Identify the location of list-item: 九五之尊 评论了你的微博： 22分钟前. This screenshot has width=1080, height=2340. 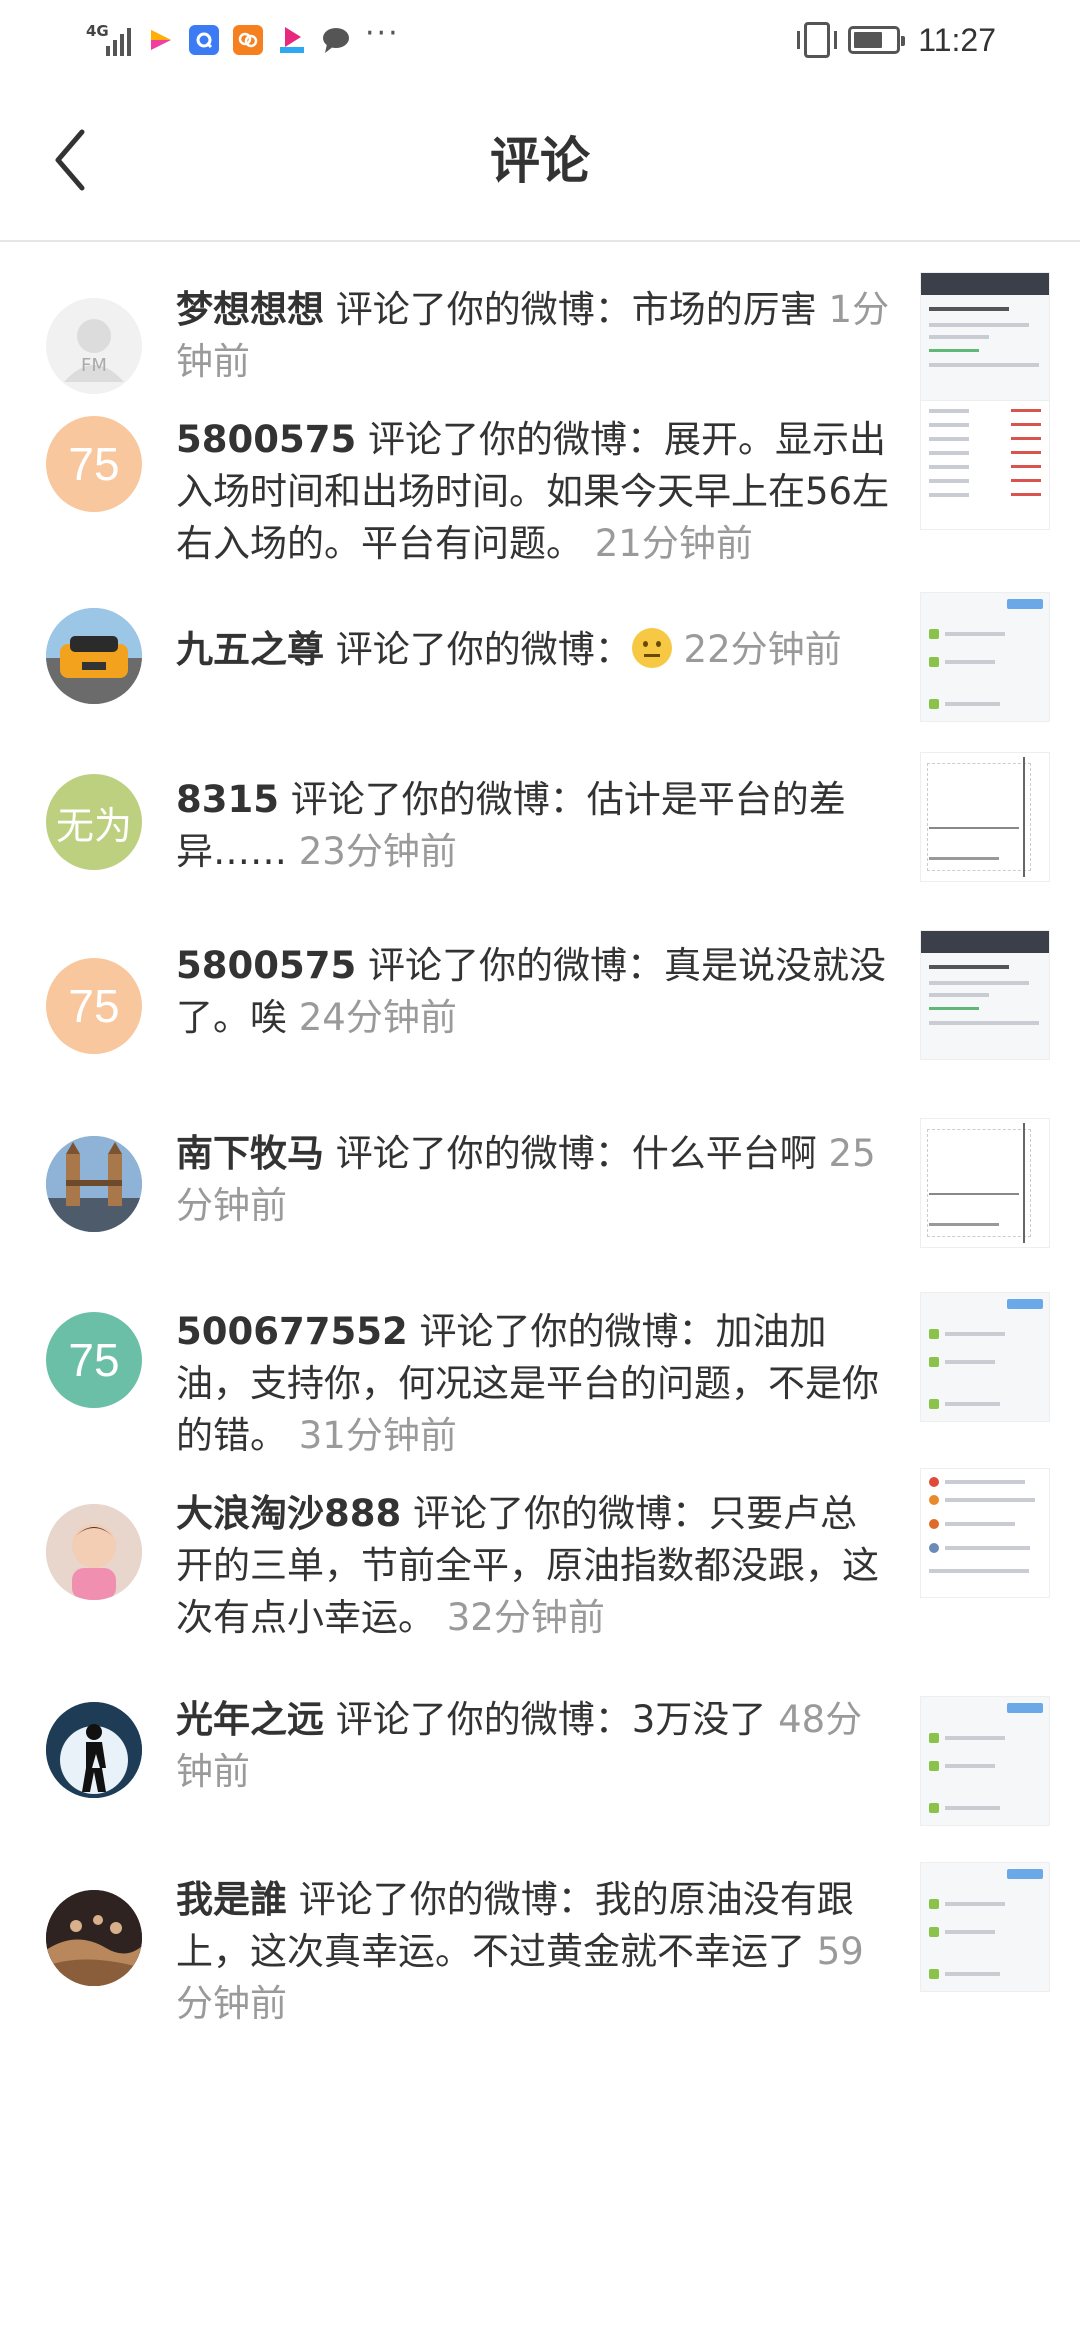
(540, 652).